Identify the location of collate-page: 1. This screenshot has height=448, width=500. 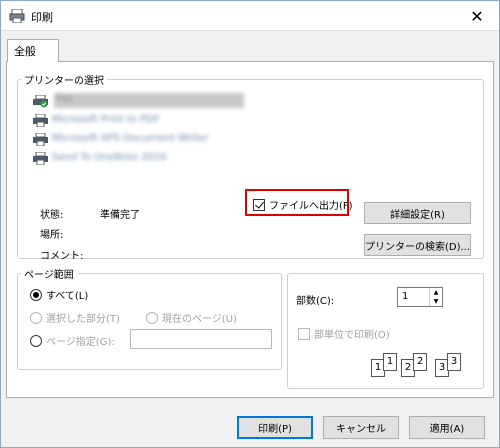
(390, 362).